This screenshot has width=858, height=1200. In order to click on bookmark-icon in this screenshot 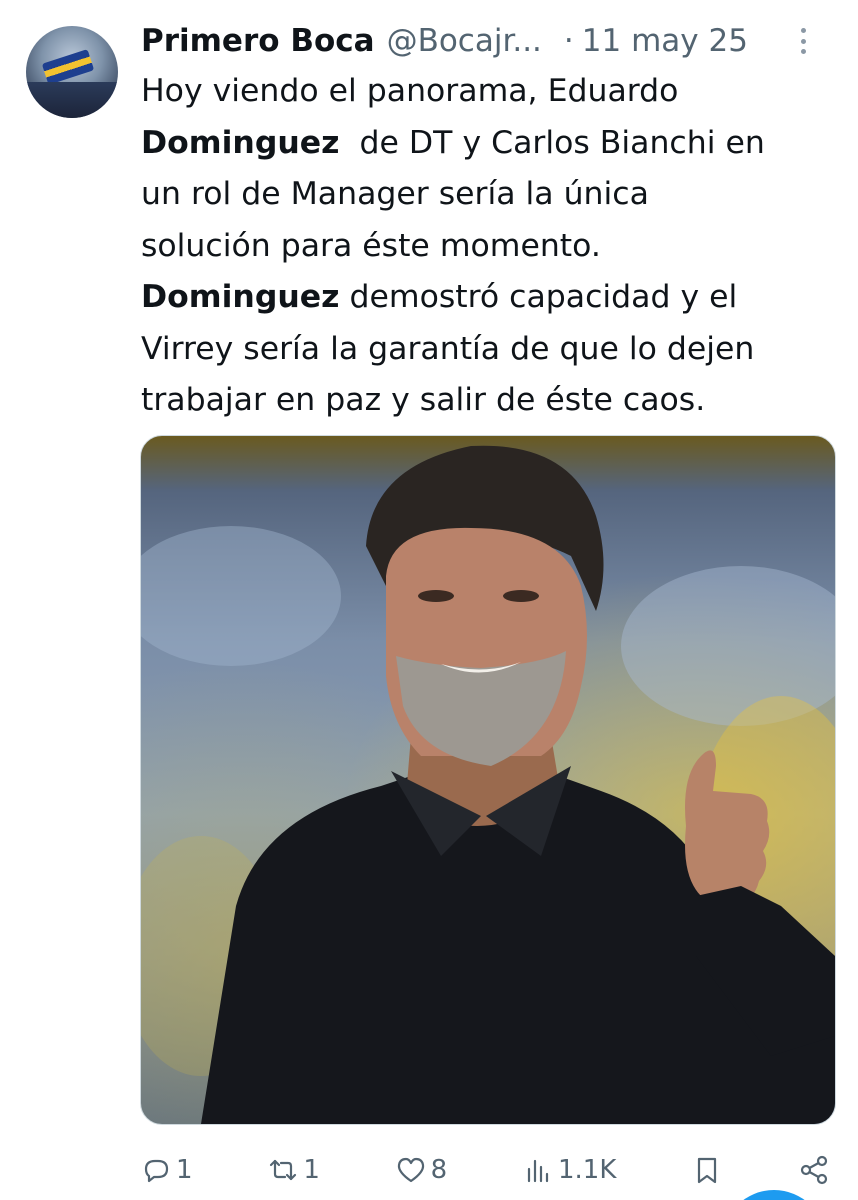, I will do `click(707, 1170)`.